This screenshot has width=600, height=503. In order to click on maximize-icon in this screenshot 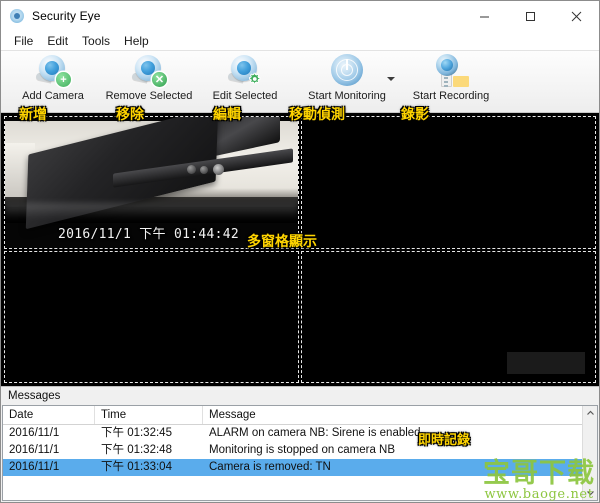, I will do `click(530, 16)`.